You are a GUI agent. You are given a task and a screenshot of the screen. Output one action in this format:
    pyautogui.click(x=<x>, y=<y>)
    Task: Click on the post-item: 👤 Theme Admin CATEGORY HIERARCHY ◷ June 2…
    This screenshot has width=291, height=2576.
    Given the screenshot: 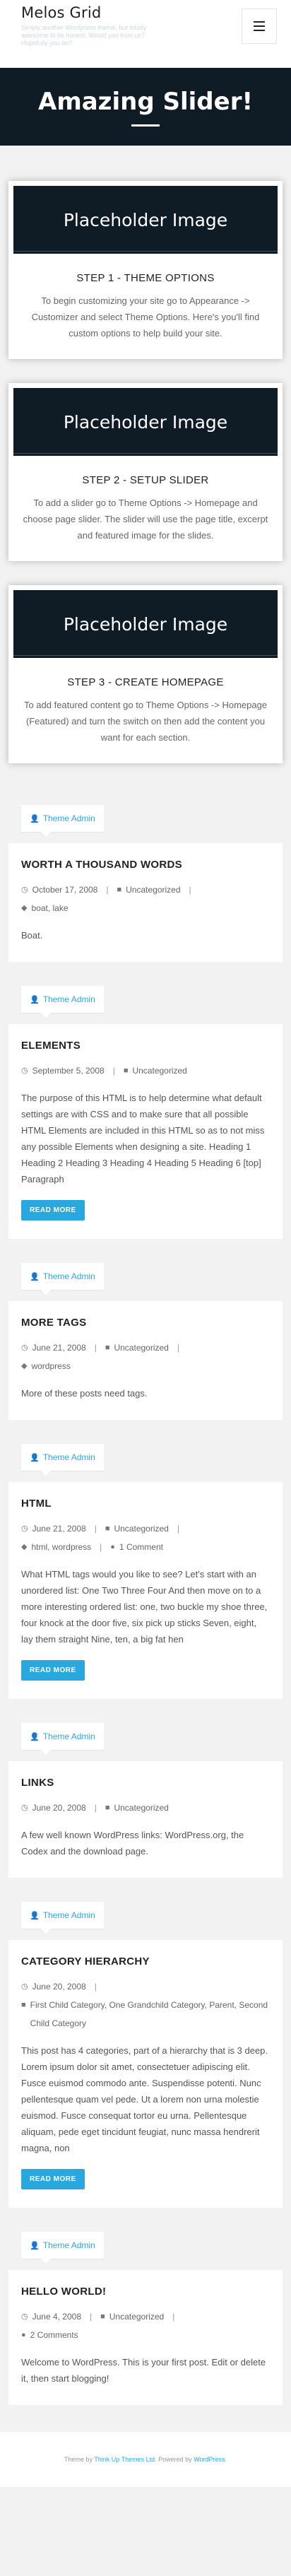 What is the action you would take?
    pyautogui.click(x=145, y=2055)
    